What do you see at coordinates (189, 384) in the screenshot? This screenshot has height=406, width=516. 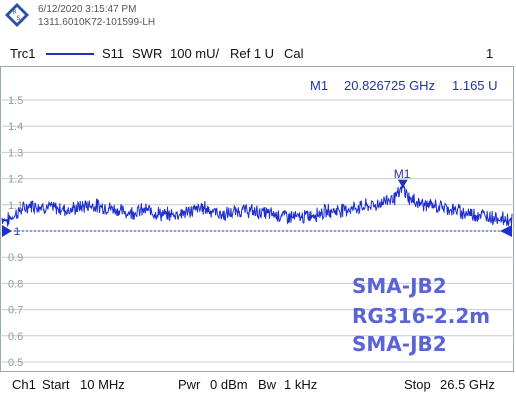 I see `power-label: Pwr` at bounding box center [189, 384].